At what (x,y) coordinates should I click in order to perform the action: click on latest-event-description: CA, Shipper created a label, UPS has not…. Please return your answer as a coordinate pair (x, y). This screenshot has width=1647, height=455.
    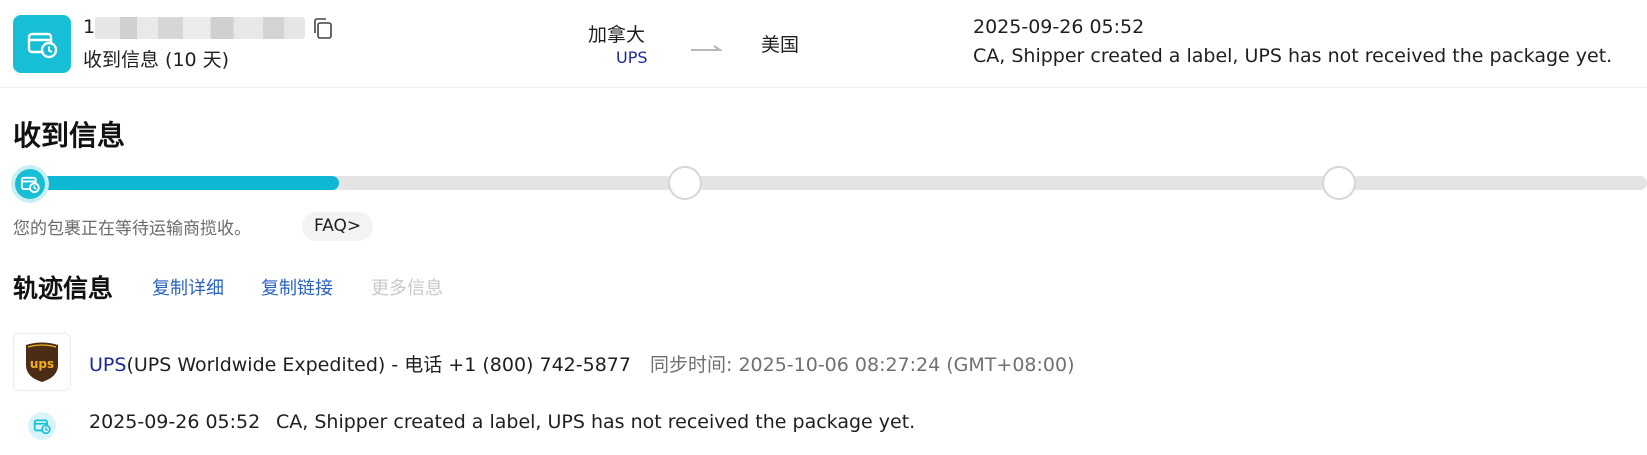
    Looking at the image, I should click on (1293, 56).